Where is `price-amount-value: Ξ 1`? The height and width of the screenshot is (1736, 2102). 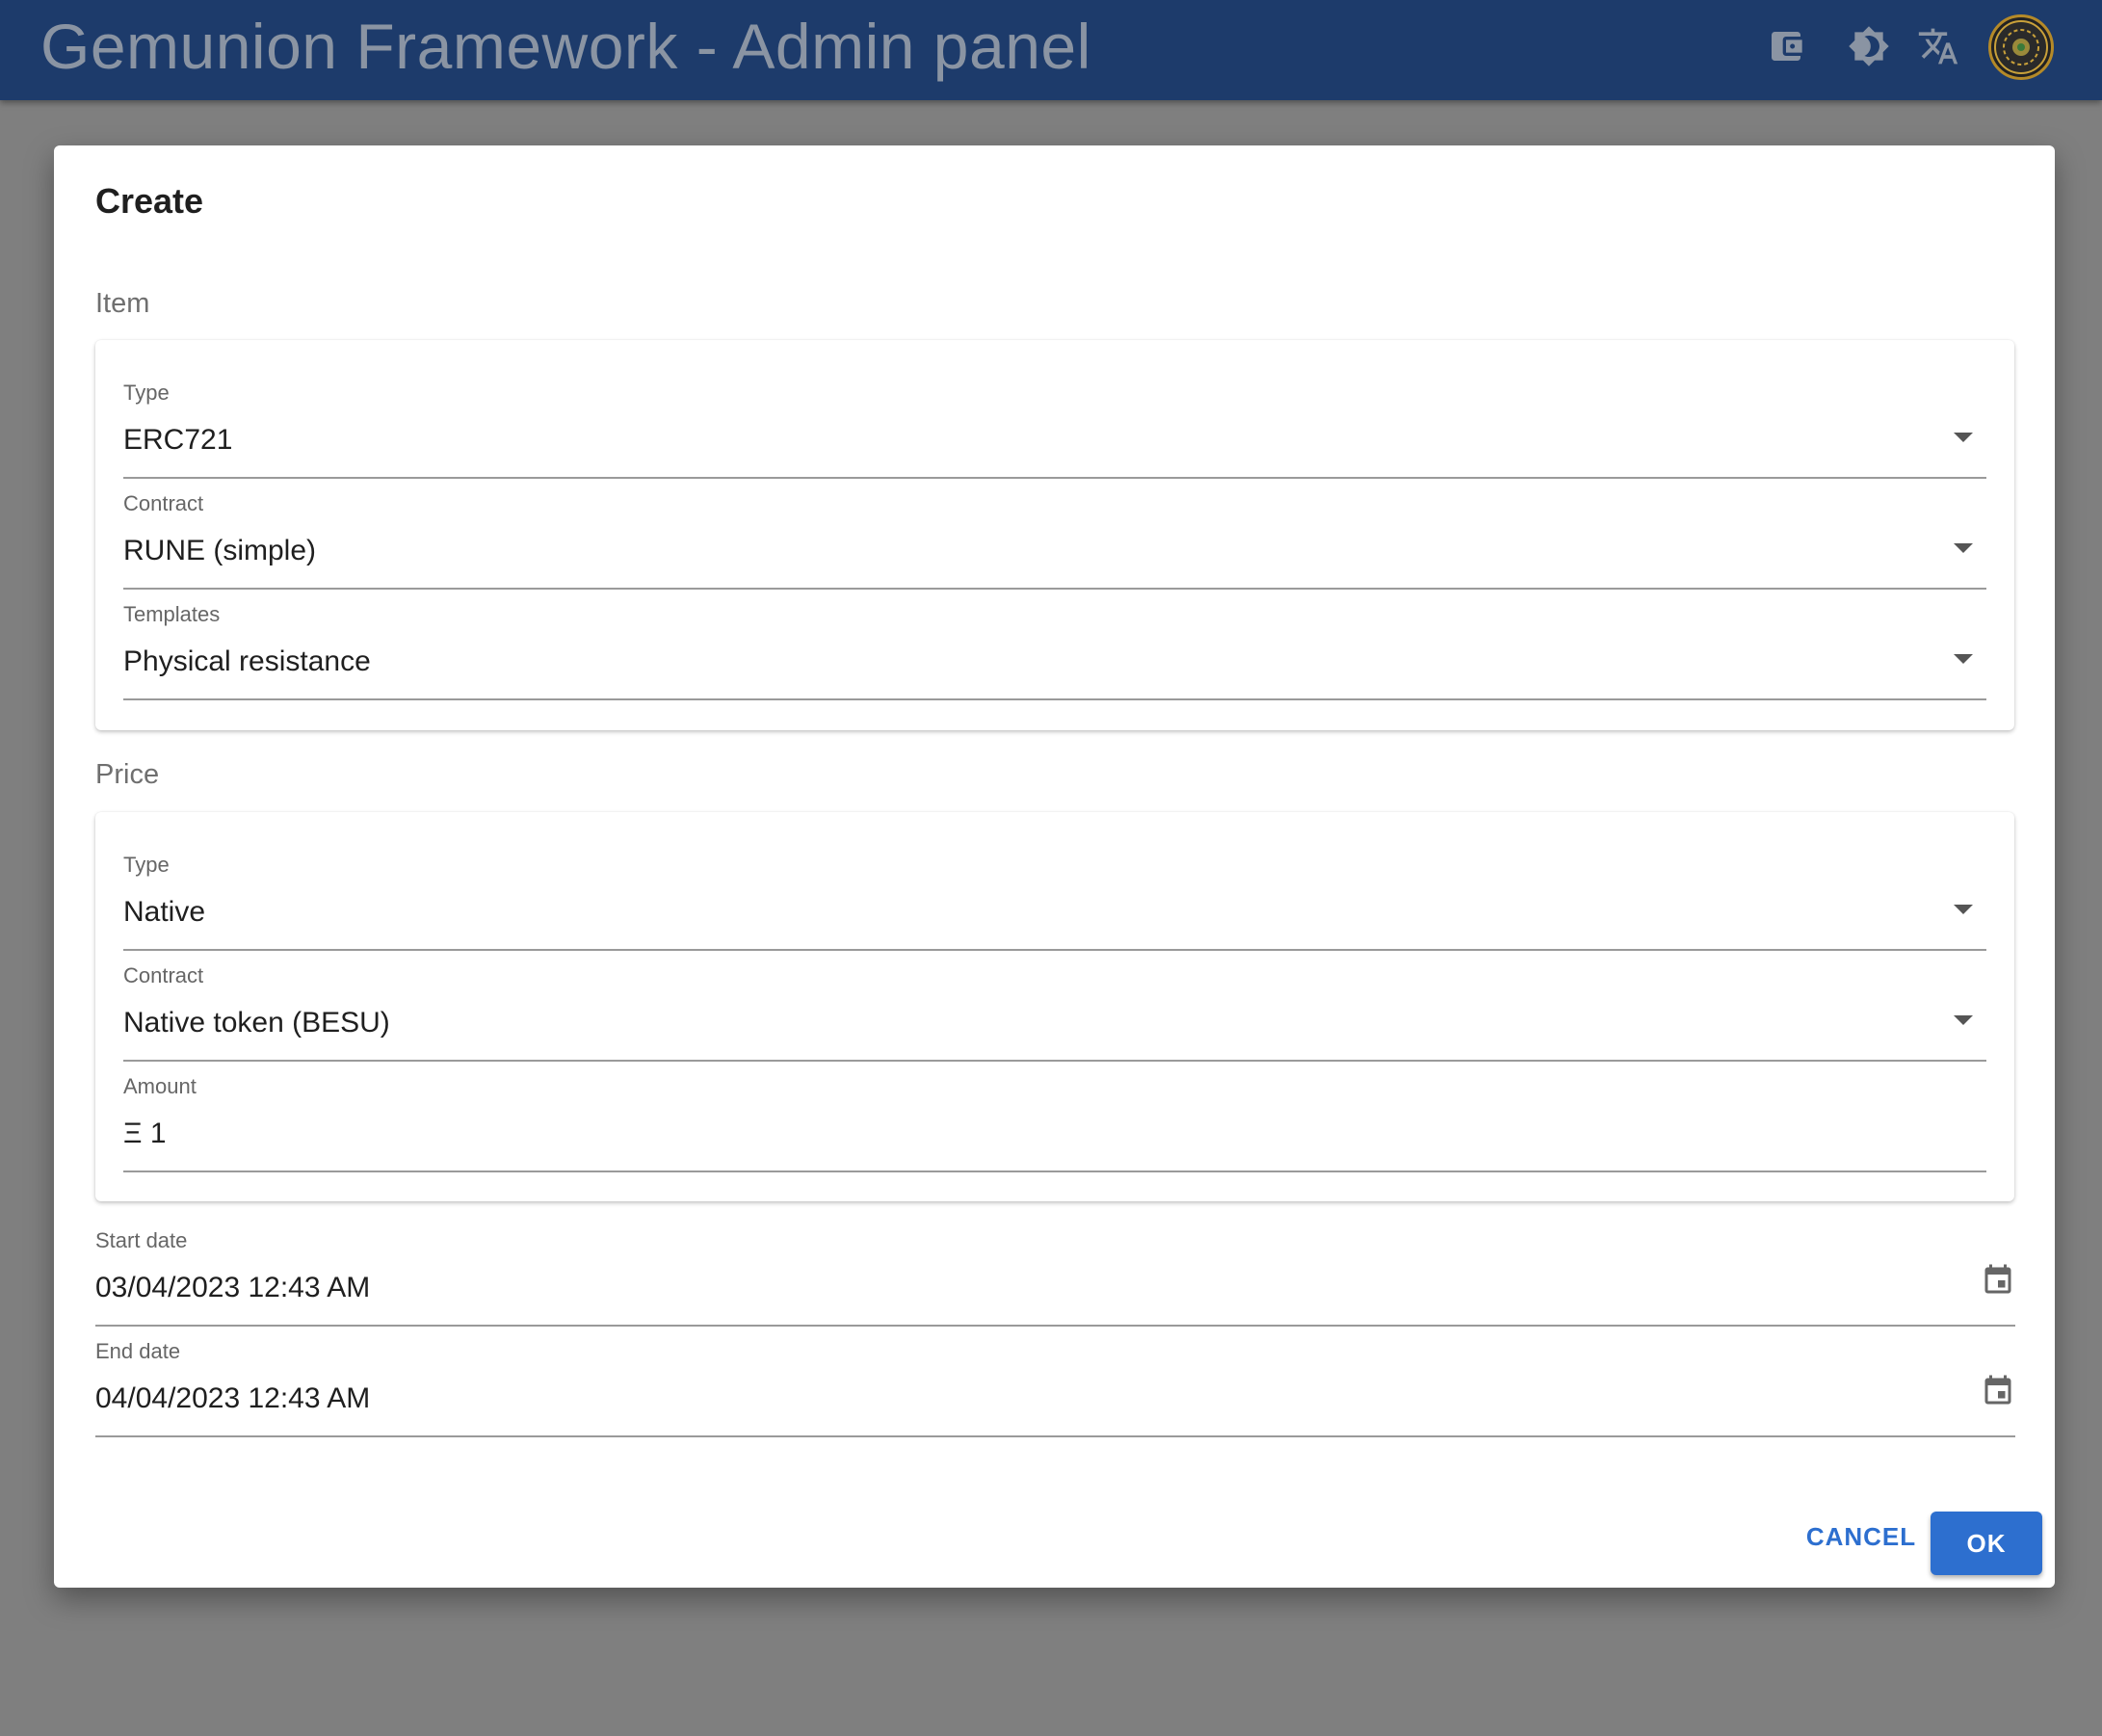 price-amount-value: Ξ 1 is located at coordinates (145, 1134).